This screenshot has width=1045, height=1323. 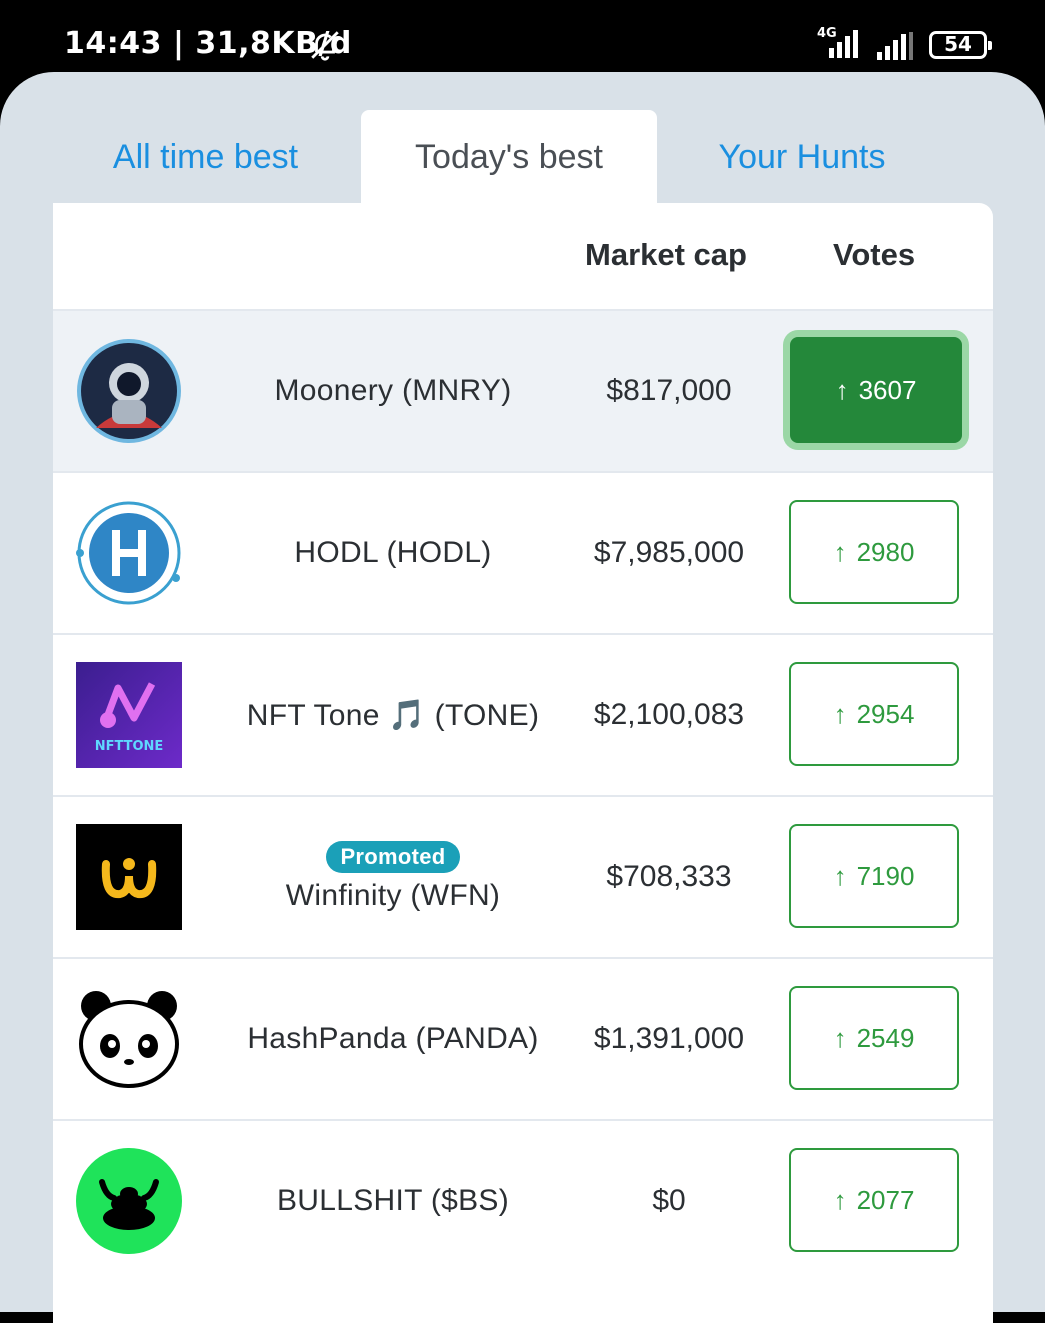 I want to click on table-row: HashPanda (PANDA) $1,391,000 ↑ 2549, so click(x=523, y=1038).